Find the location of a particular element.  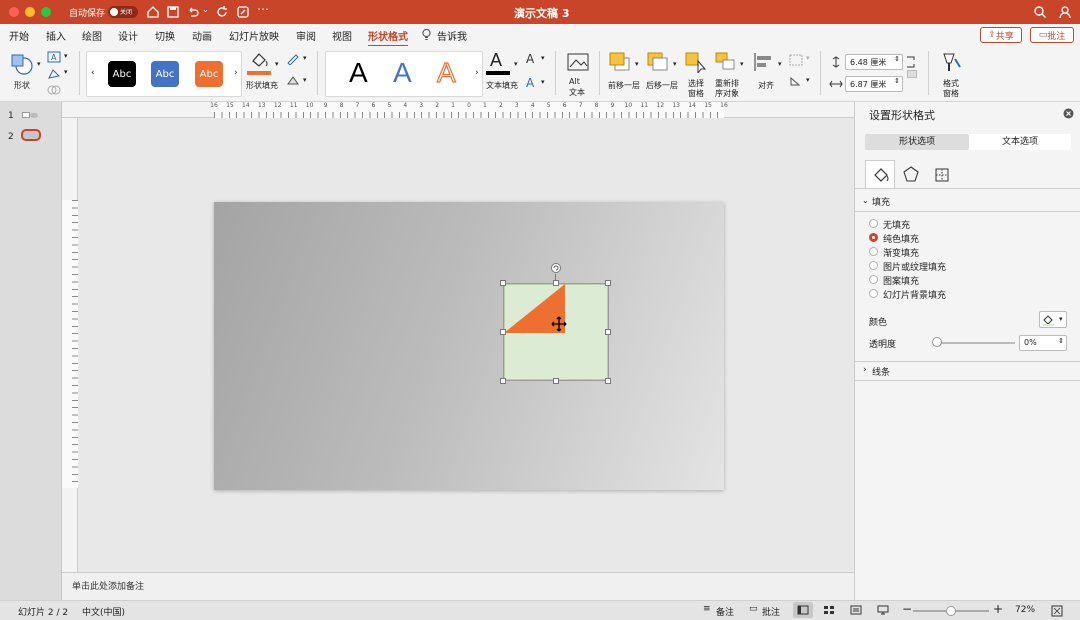

shape-style-orange: Abc is located at coordinates (209, 74).